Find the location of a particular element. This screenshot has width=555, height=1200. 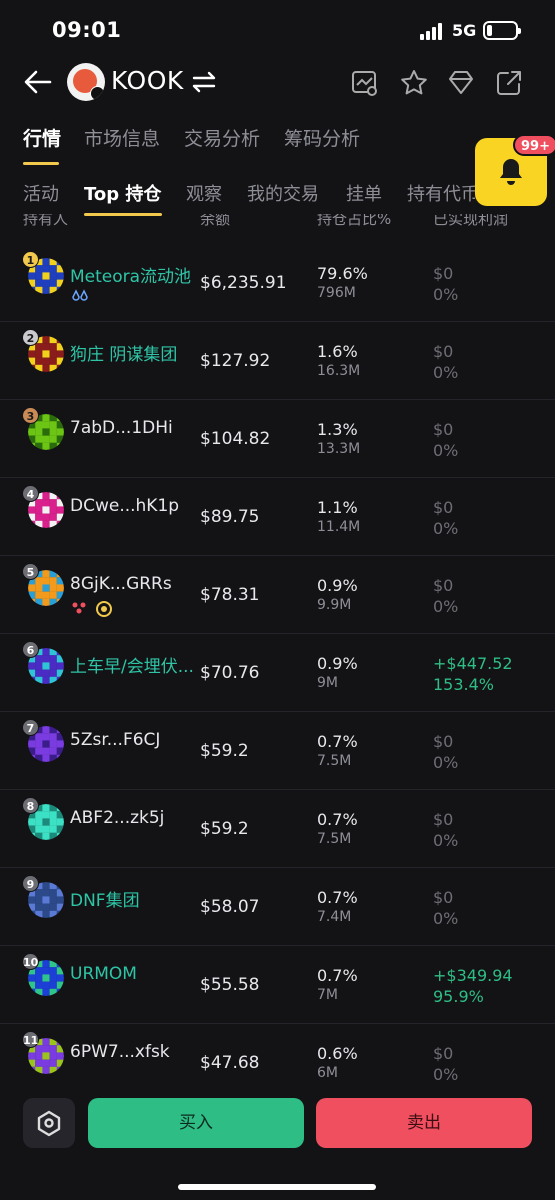

holder-name: 5Zsr...F6CJ is located at coordinates (135, 740).